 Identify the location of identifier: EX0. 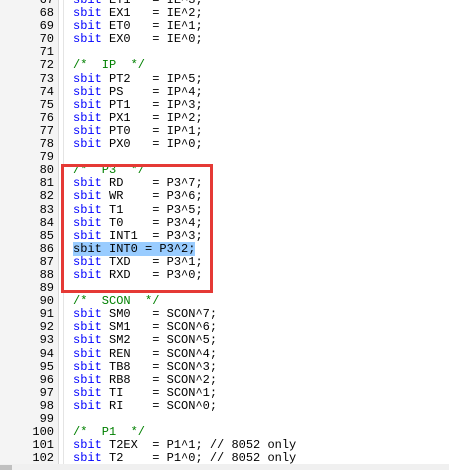
(127, 39).